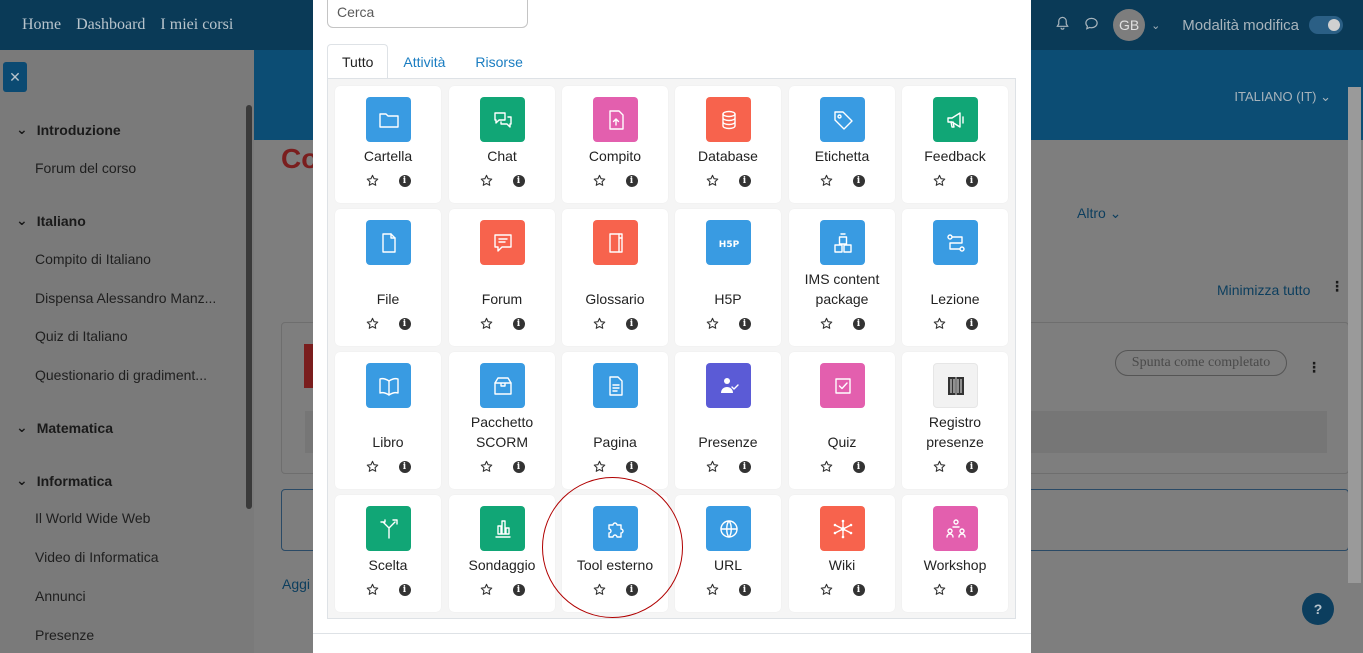 This screenshot has width=1363, height=653. I want to click on activity-card: Chat i, so click(502, 144).